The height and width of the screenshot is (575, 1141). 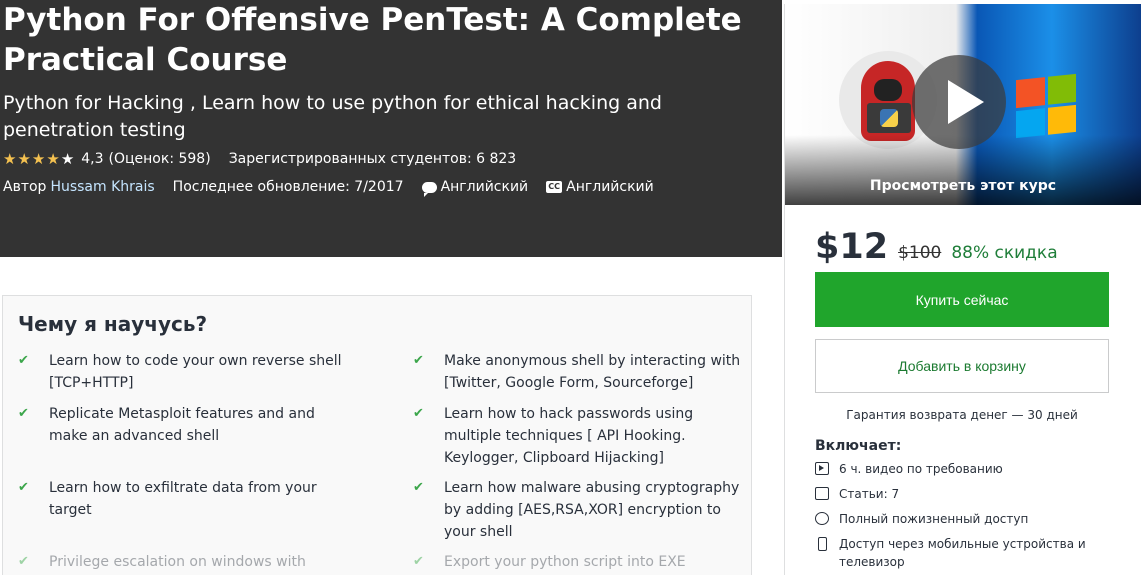 I want to click on includes-item-label: Полный пожизненный доступ, so click(x=934, y=519).